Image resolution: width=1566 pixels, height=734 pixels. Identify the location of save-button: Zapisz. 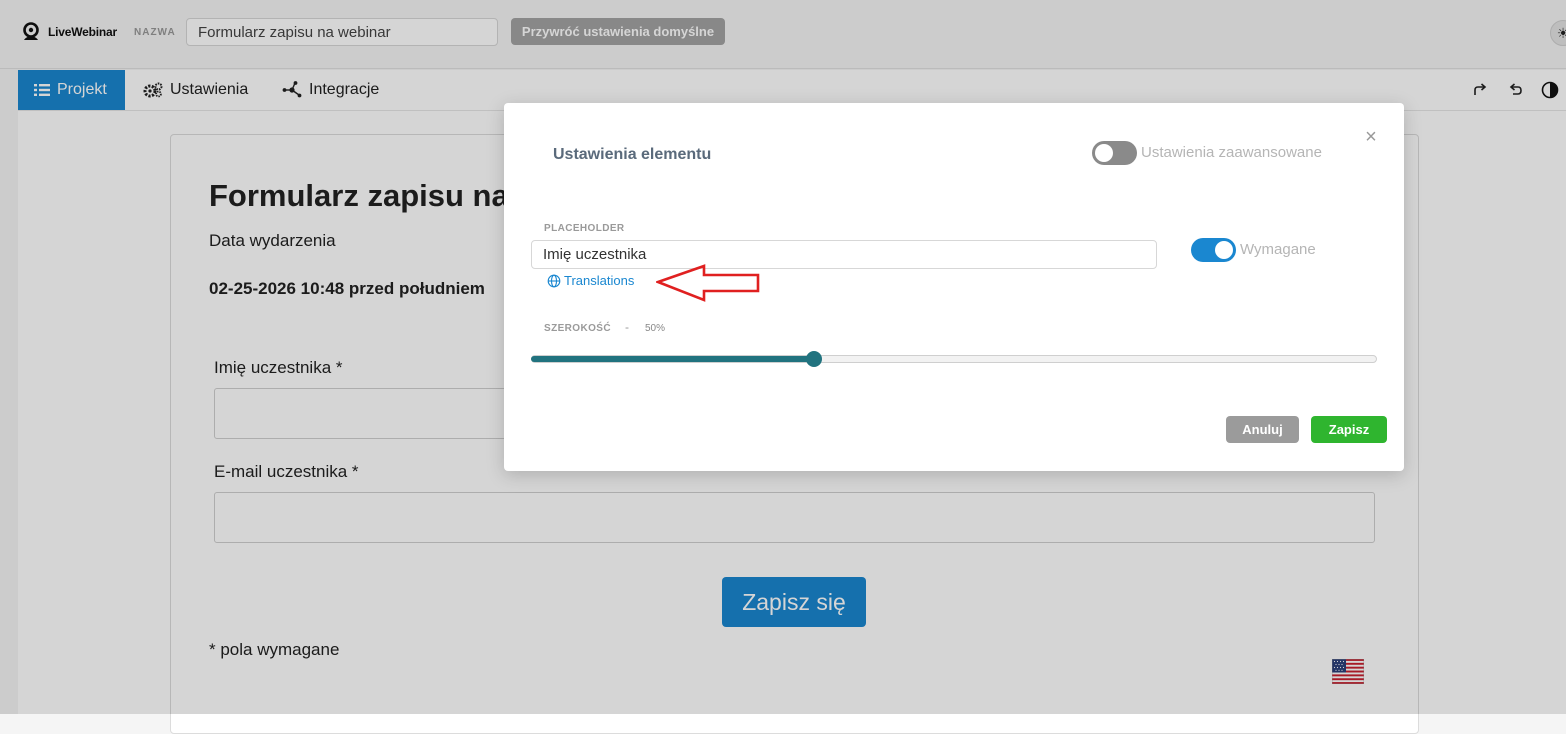
(1349, 429).